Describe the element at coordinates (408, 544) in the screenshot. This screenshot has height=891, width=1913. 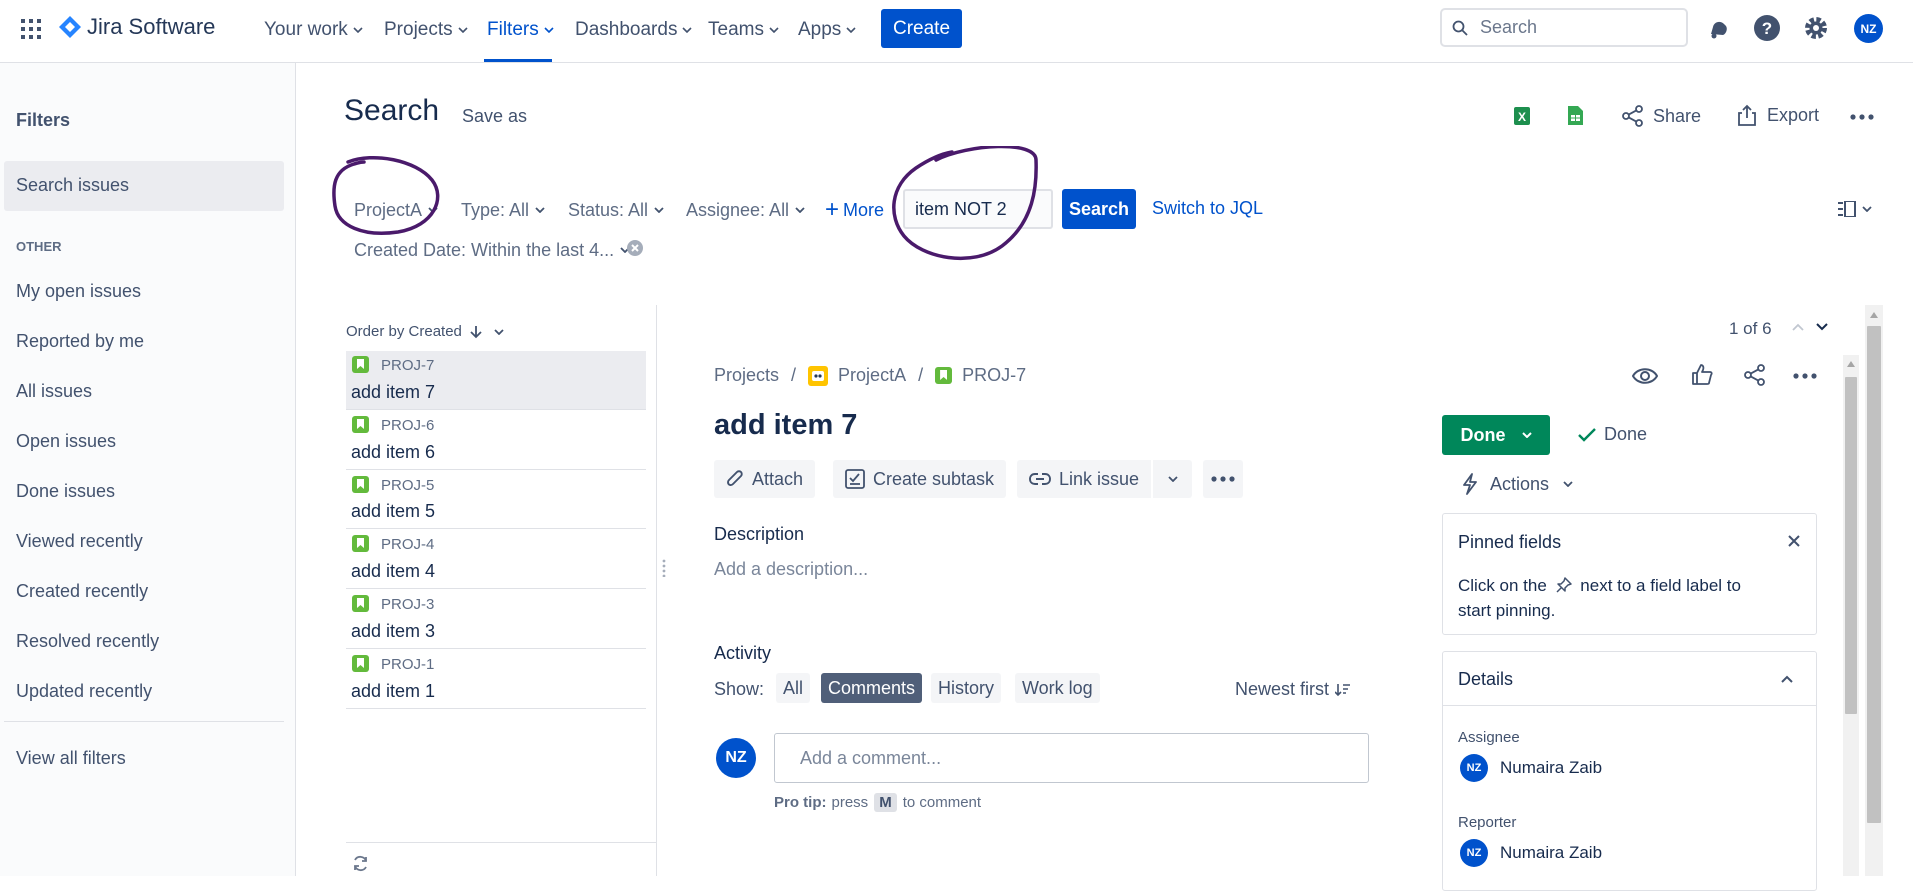
I see `issue-key: PROJ-4` at that location.